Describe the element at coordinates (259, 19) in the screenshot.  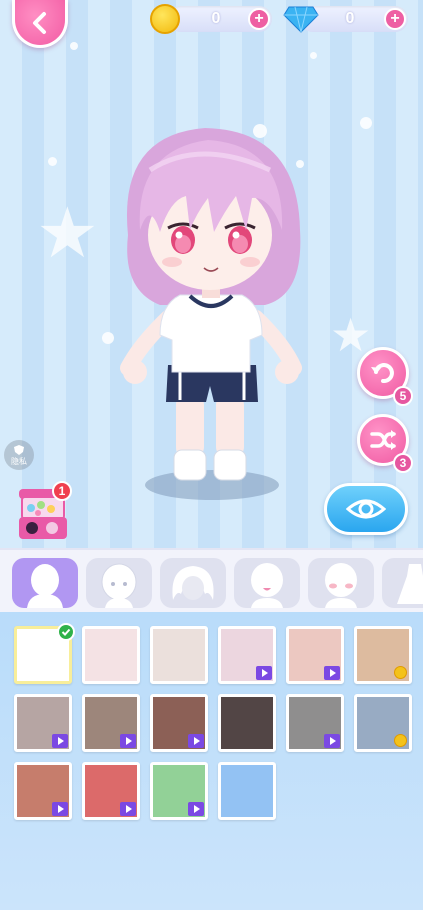
I see `add-coins-button: +` at that location.